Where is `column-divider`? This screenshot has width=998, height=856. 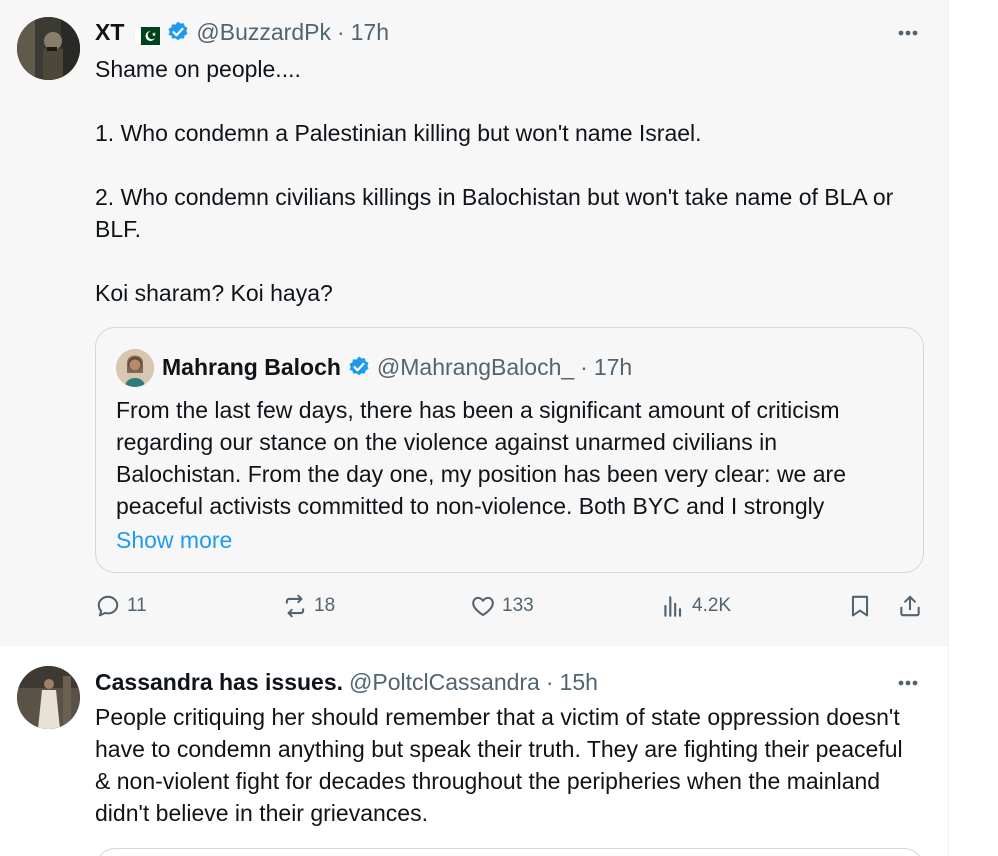
column-divider is located at coordinates (948, 428).